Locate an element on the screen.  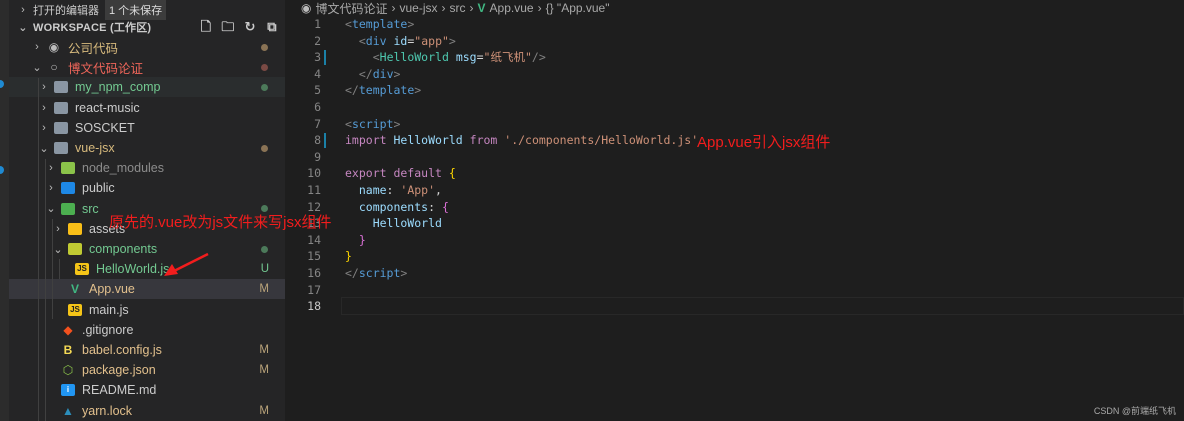
radio-on-icon: ◉ is located at coordinates (54, 47).